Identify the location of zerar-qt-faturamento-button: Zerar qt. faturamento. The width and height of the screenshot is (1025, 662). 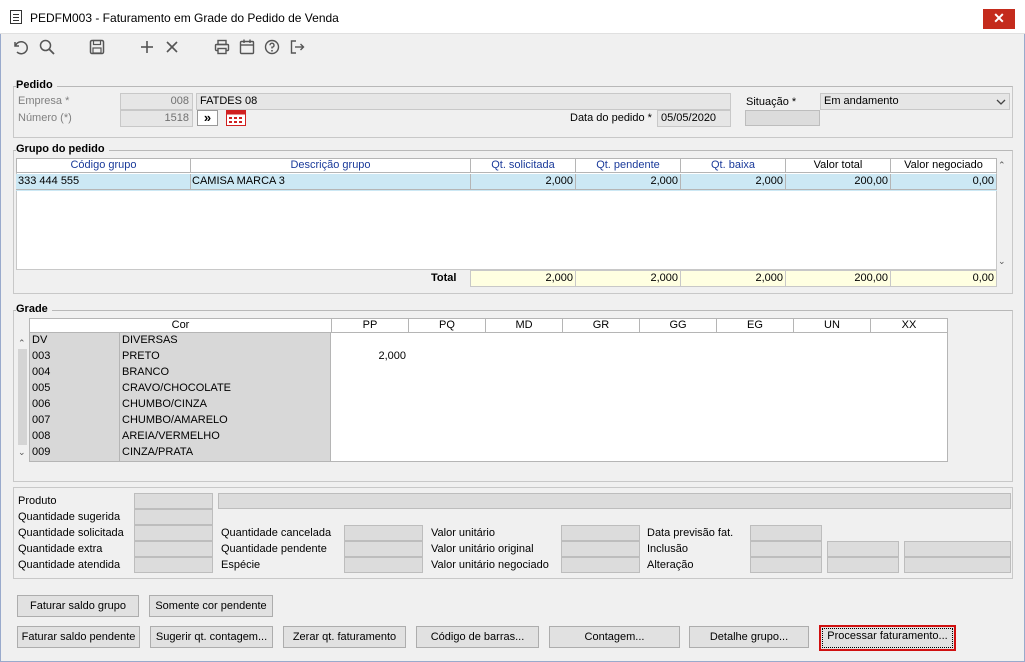
(344, 637).